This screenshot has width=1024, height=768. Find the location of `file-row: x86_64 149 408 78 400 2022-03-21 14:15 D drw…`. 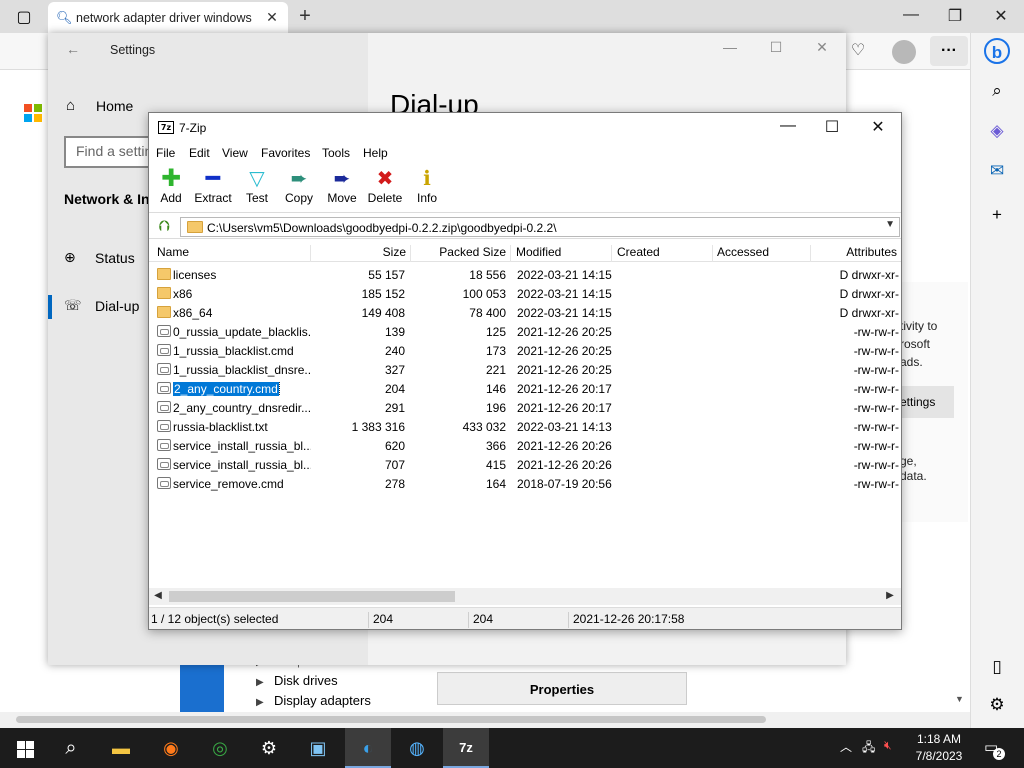

file-row: x86_64 149 408 78 400 2022-03-21 14:15 D drw… is located at coordinates (525, 312).